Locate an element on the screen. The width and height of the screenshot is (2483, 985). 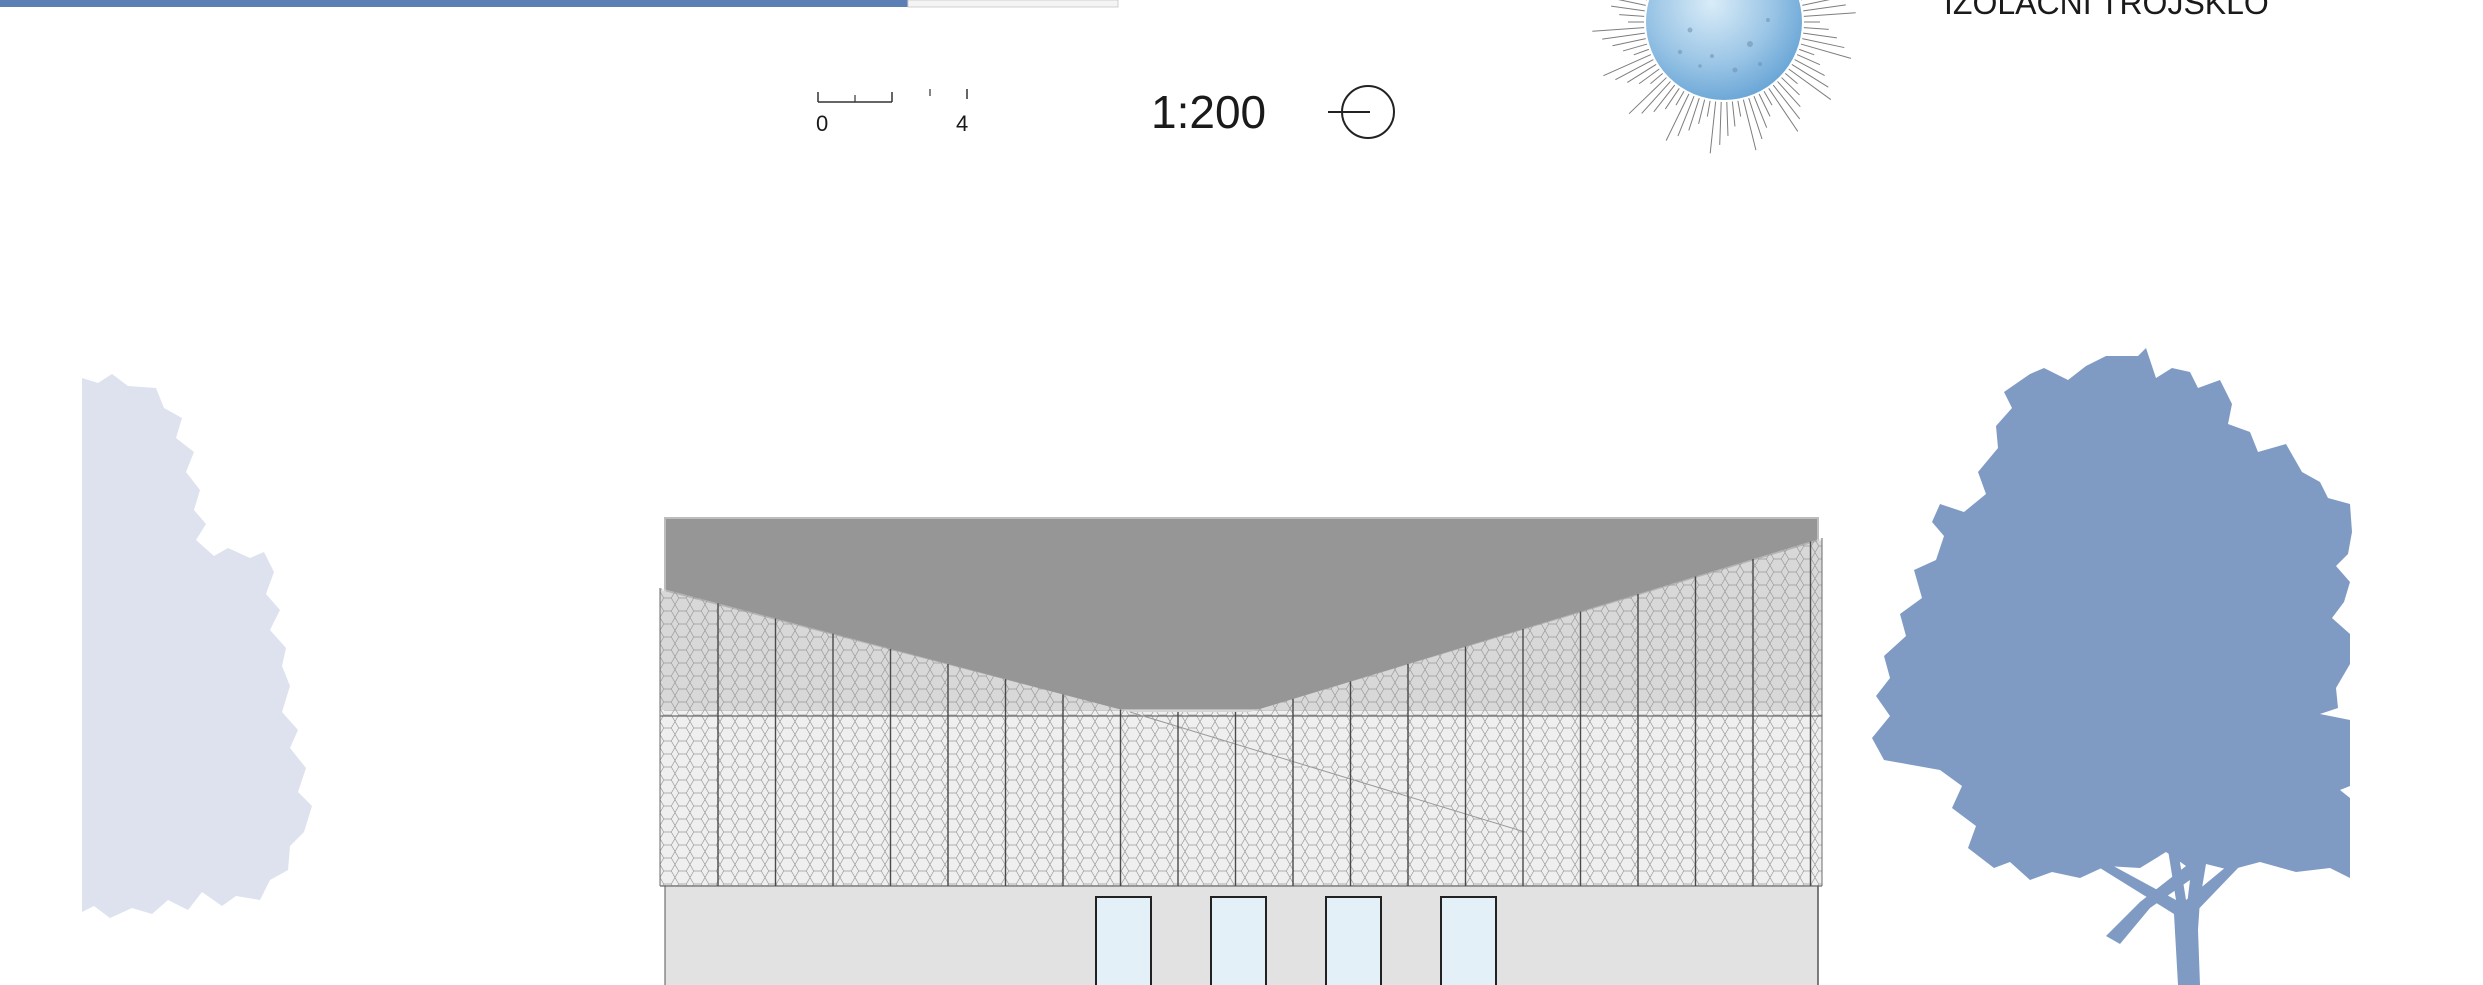
scale-bar: 0 4 is located at coordinates (892, 112).